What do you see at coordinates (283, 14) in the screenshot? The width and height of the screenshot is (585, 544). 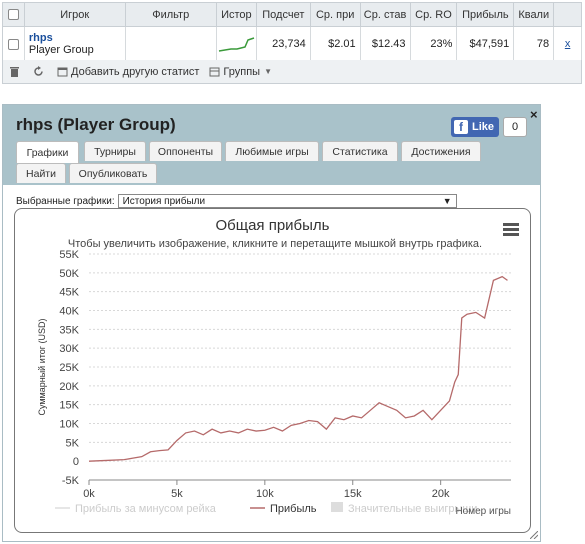 I see `column-header-count: Подсчет` at bounding box center [283, 14].